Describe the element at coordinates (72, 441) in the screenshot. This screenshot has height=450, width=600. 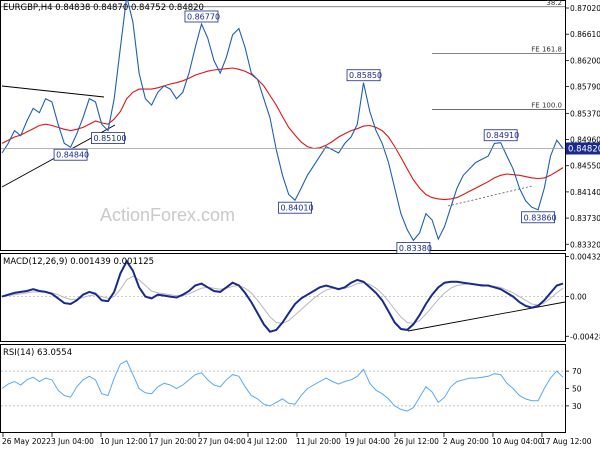
I see `x-tick-label: 3 Jun 04:00` at that location.